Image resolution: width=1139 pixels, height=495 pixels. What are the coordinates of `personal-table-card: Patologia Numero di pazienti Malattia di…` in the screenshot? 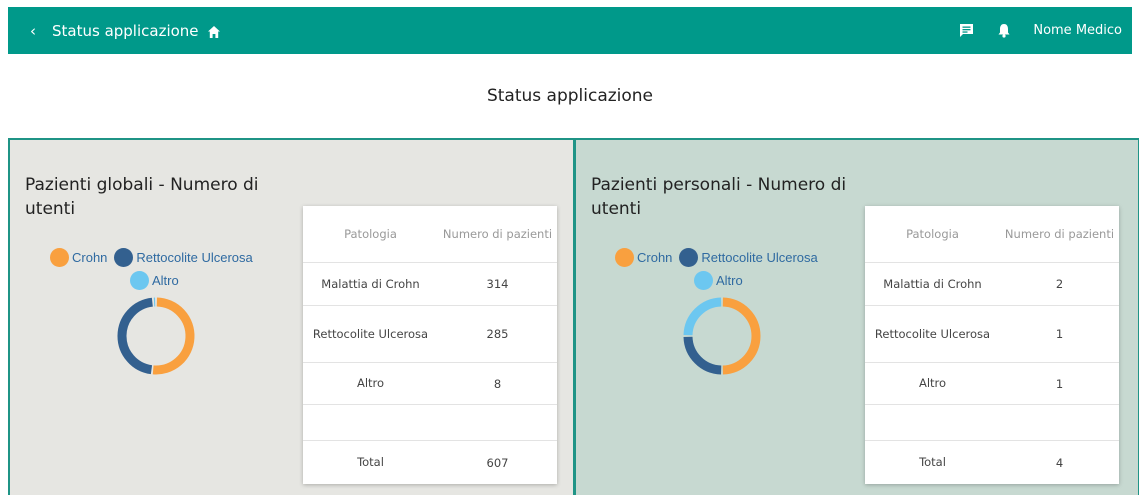 It's located at (992, 345).